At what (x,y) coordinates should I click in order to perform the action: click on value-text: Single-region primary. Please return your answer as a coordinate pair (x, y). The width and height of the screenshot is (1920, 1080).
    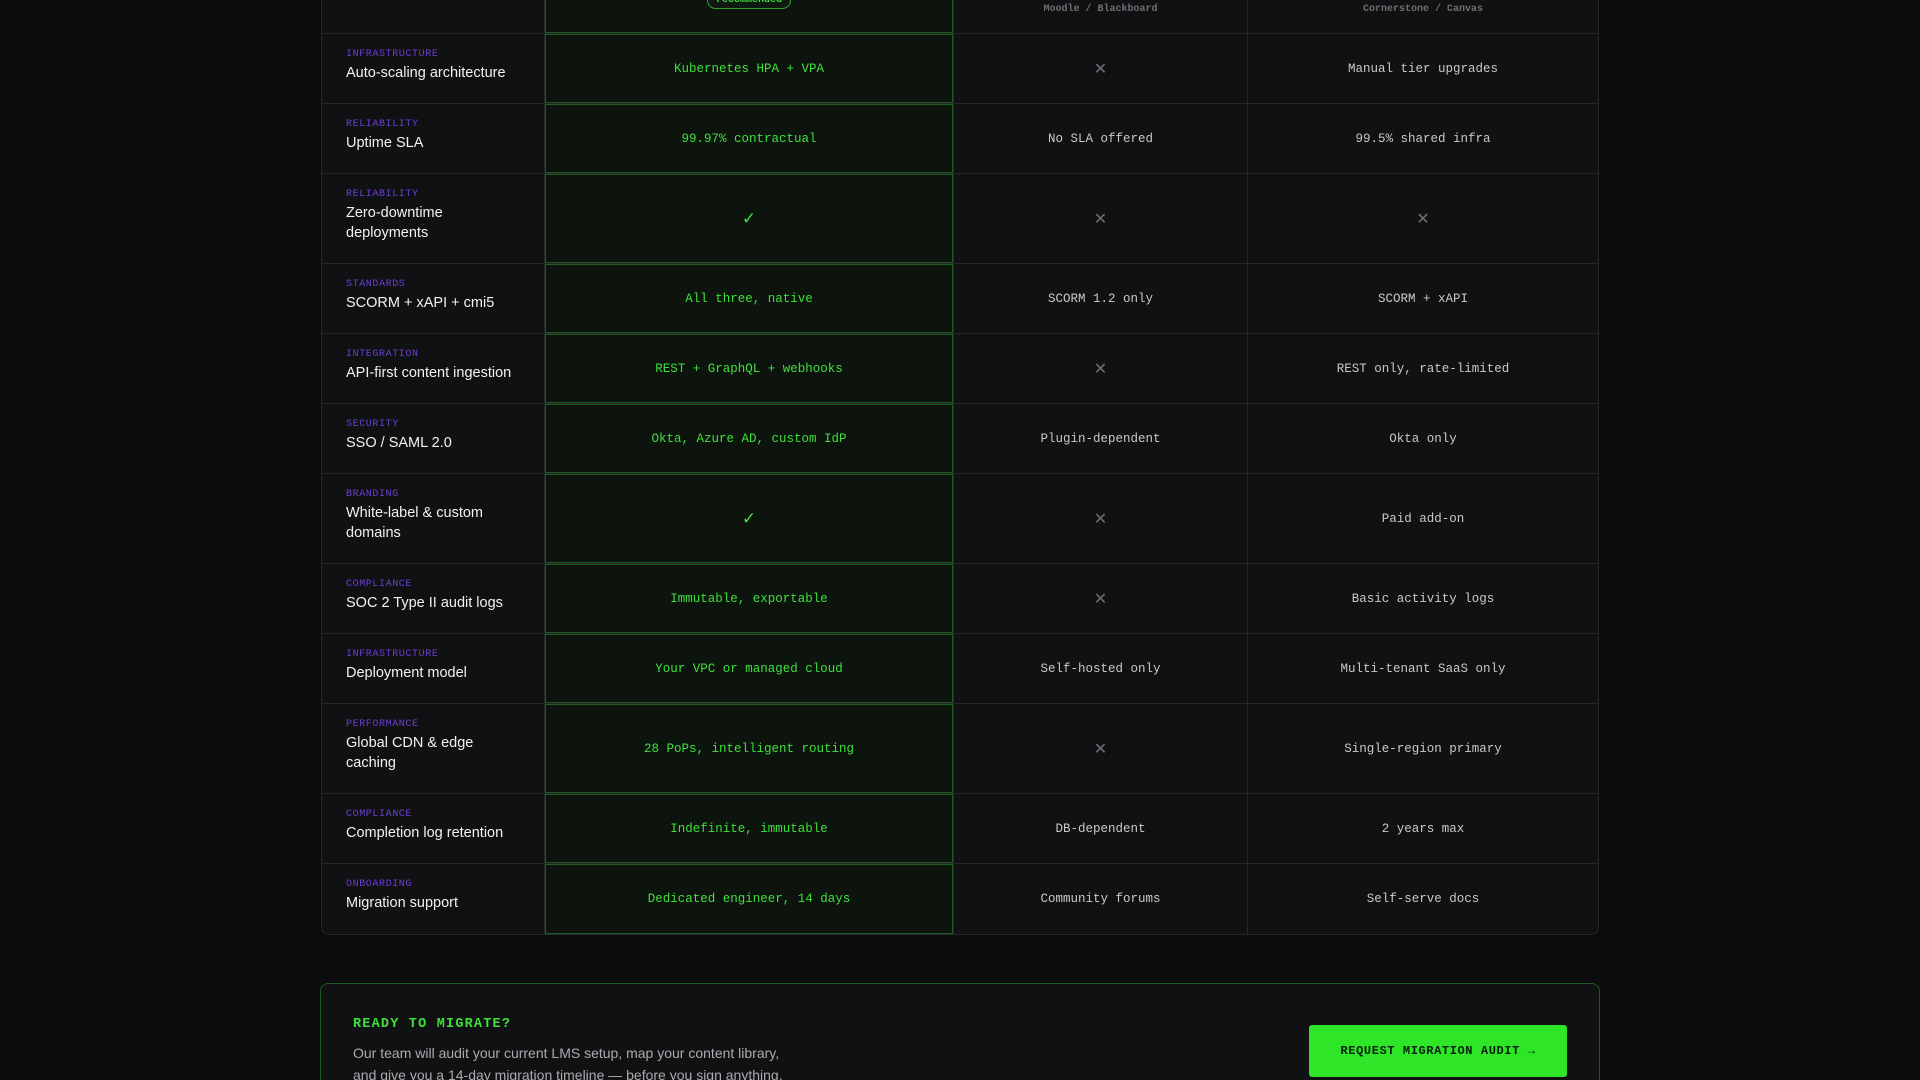
    Looking at the image, I should click on (1423, 748).